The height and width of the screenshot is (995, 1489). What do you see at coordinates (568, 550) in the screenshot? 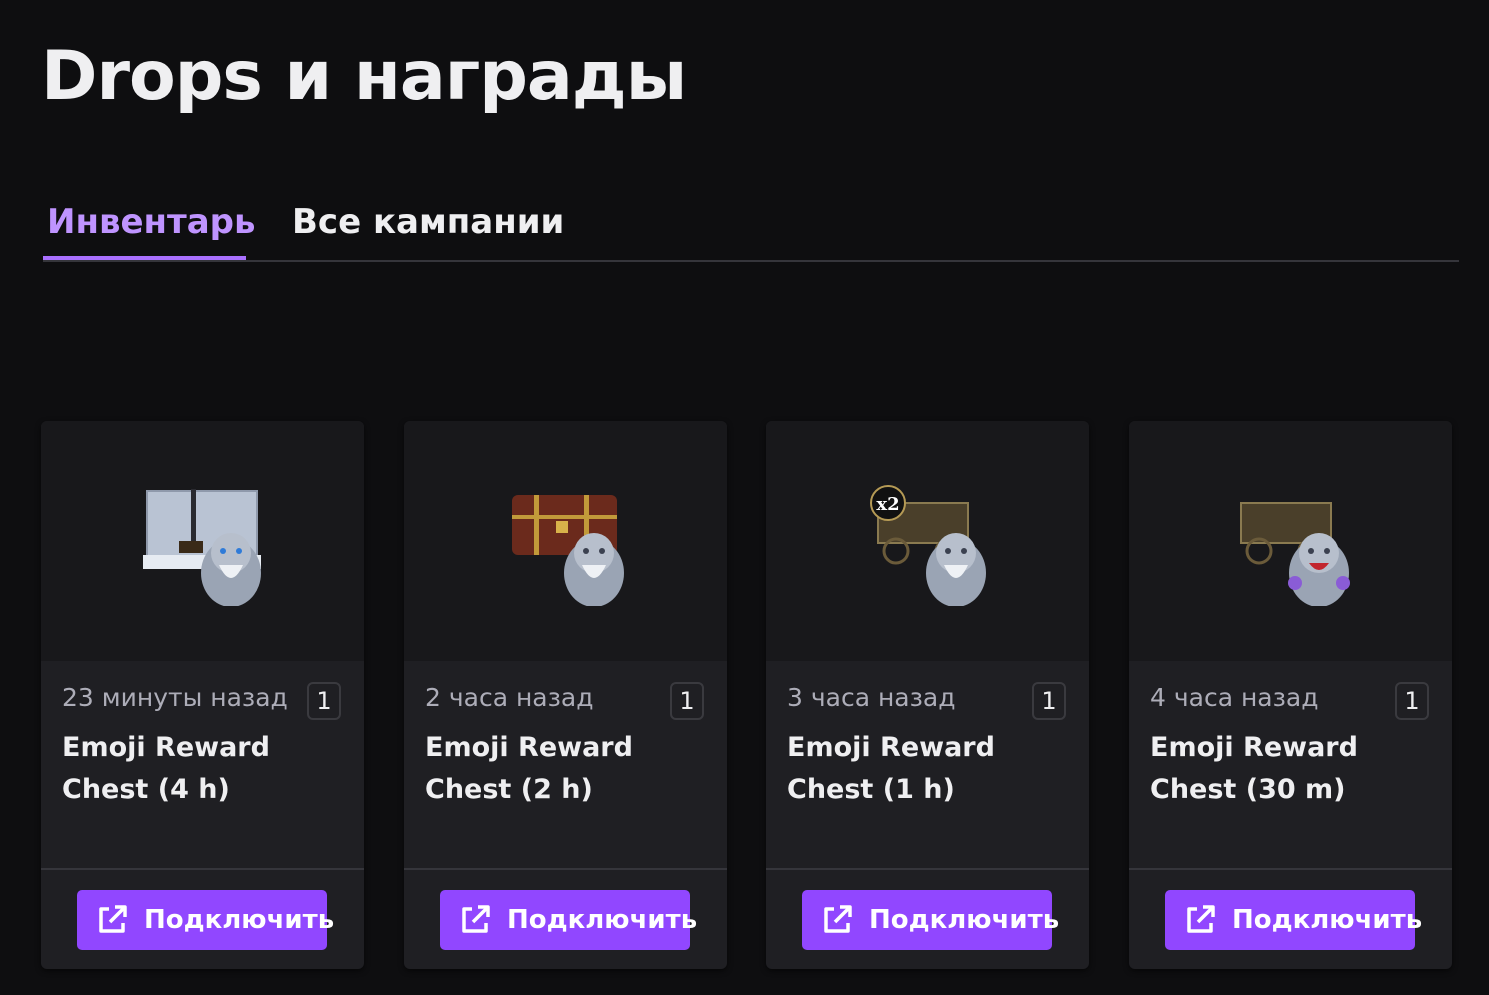
I see `wooden-chest-character-icon` at bounding box center [568, 550].